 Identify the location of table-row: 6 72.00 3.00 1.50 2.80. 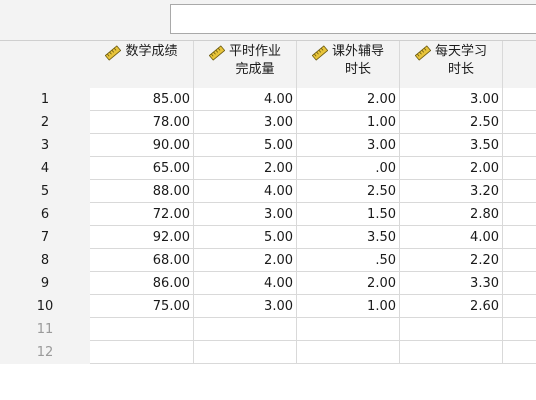
(268, 214).